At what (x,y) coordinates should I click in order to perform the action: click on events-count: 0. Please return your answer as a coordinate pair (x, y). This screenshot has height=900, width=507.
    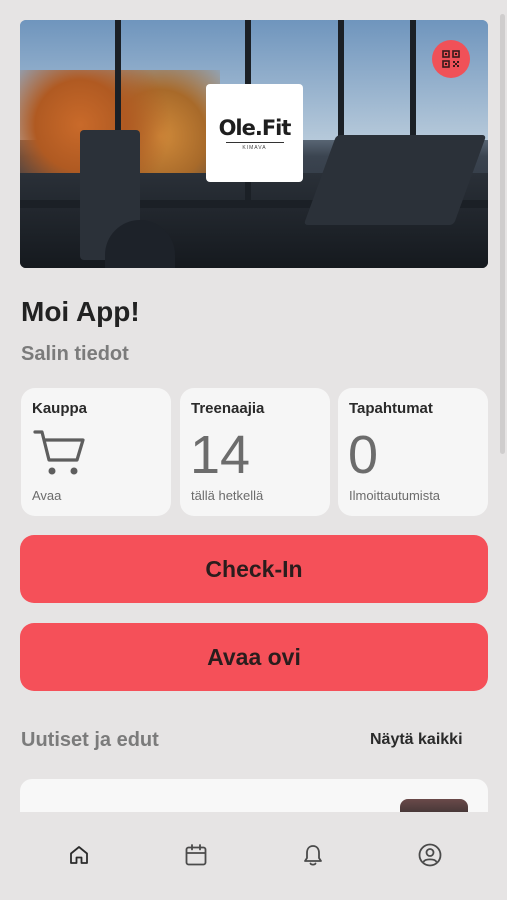
    Looking at the image, I should click on (363, 455).